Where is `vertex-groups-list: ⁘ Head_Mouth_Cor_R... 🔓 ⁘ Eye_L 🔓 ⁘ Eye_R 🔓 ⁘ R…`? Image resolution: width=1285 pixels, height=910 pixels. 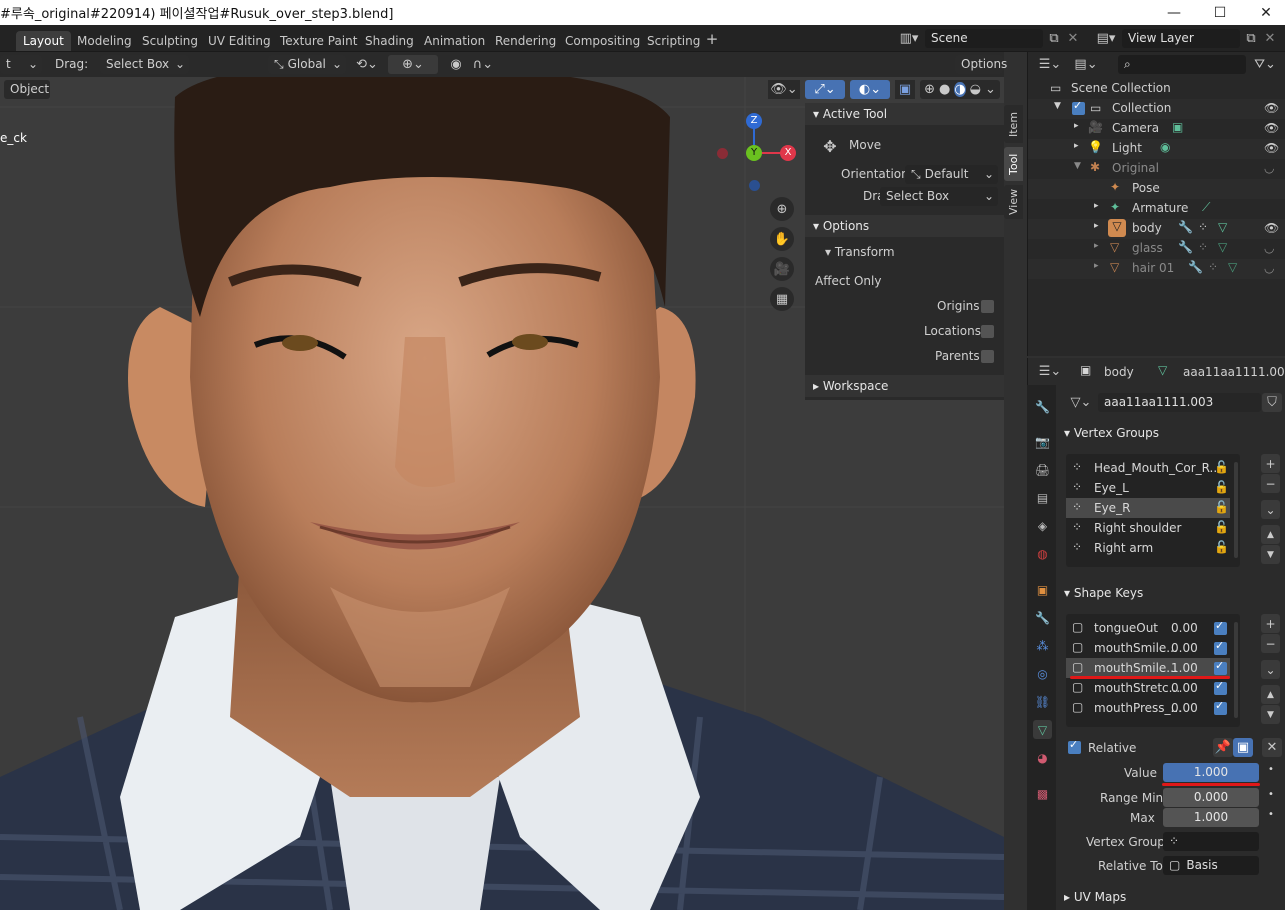
vertex-groups-list: ⁘ Head_Mouth_Cor_R... 🔓 ⁘ Eye_L 🔓 ⁘ Eye_R 🔓 ⁘ R… is located at coordinates (1153, 510).